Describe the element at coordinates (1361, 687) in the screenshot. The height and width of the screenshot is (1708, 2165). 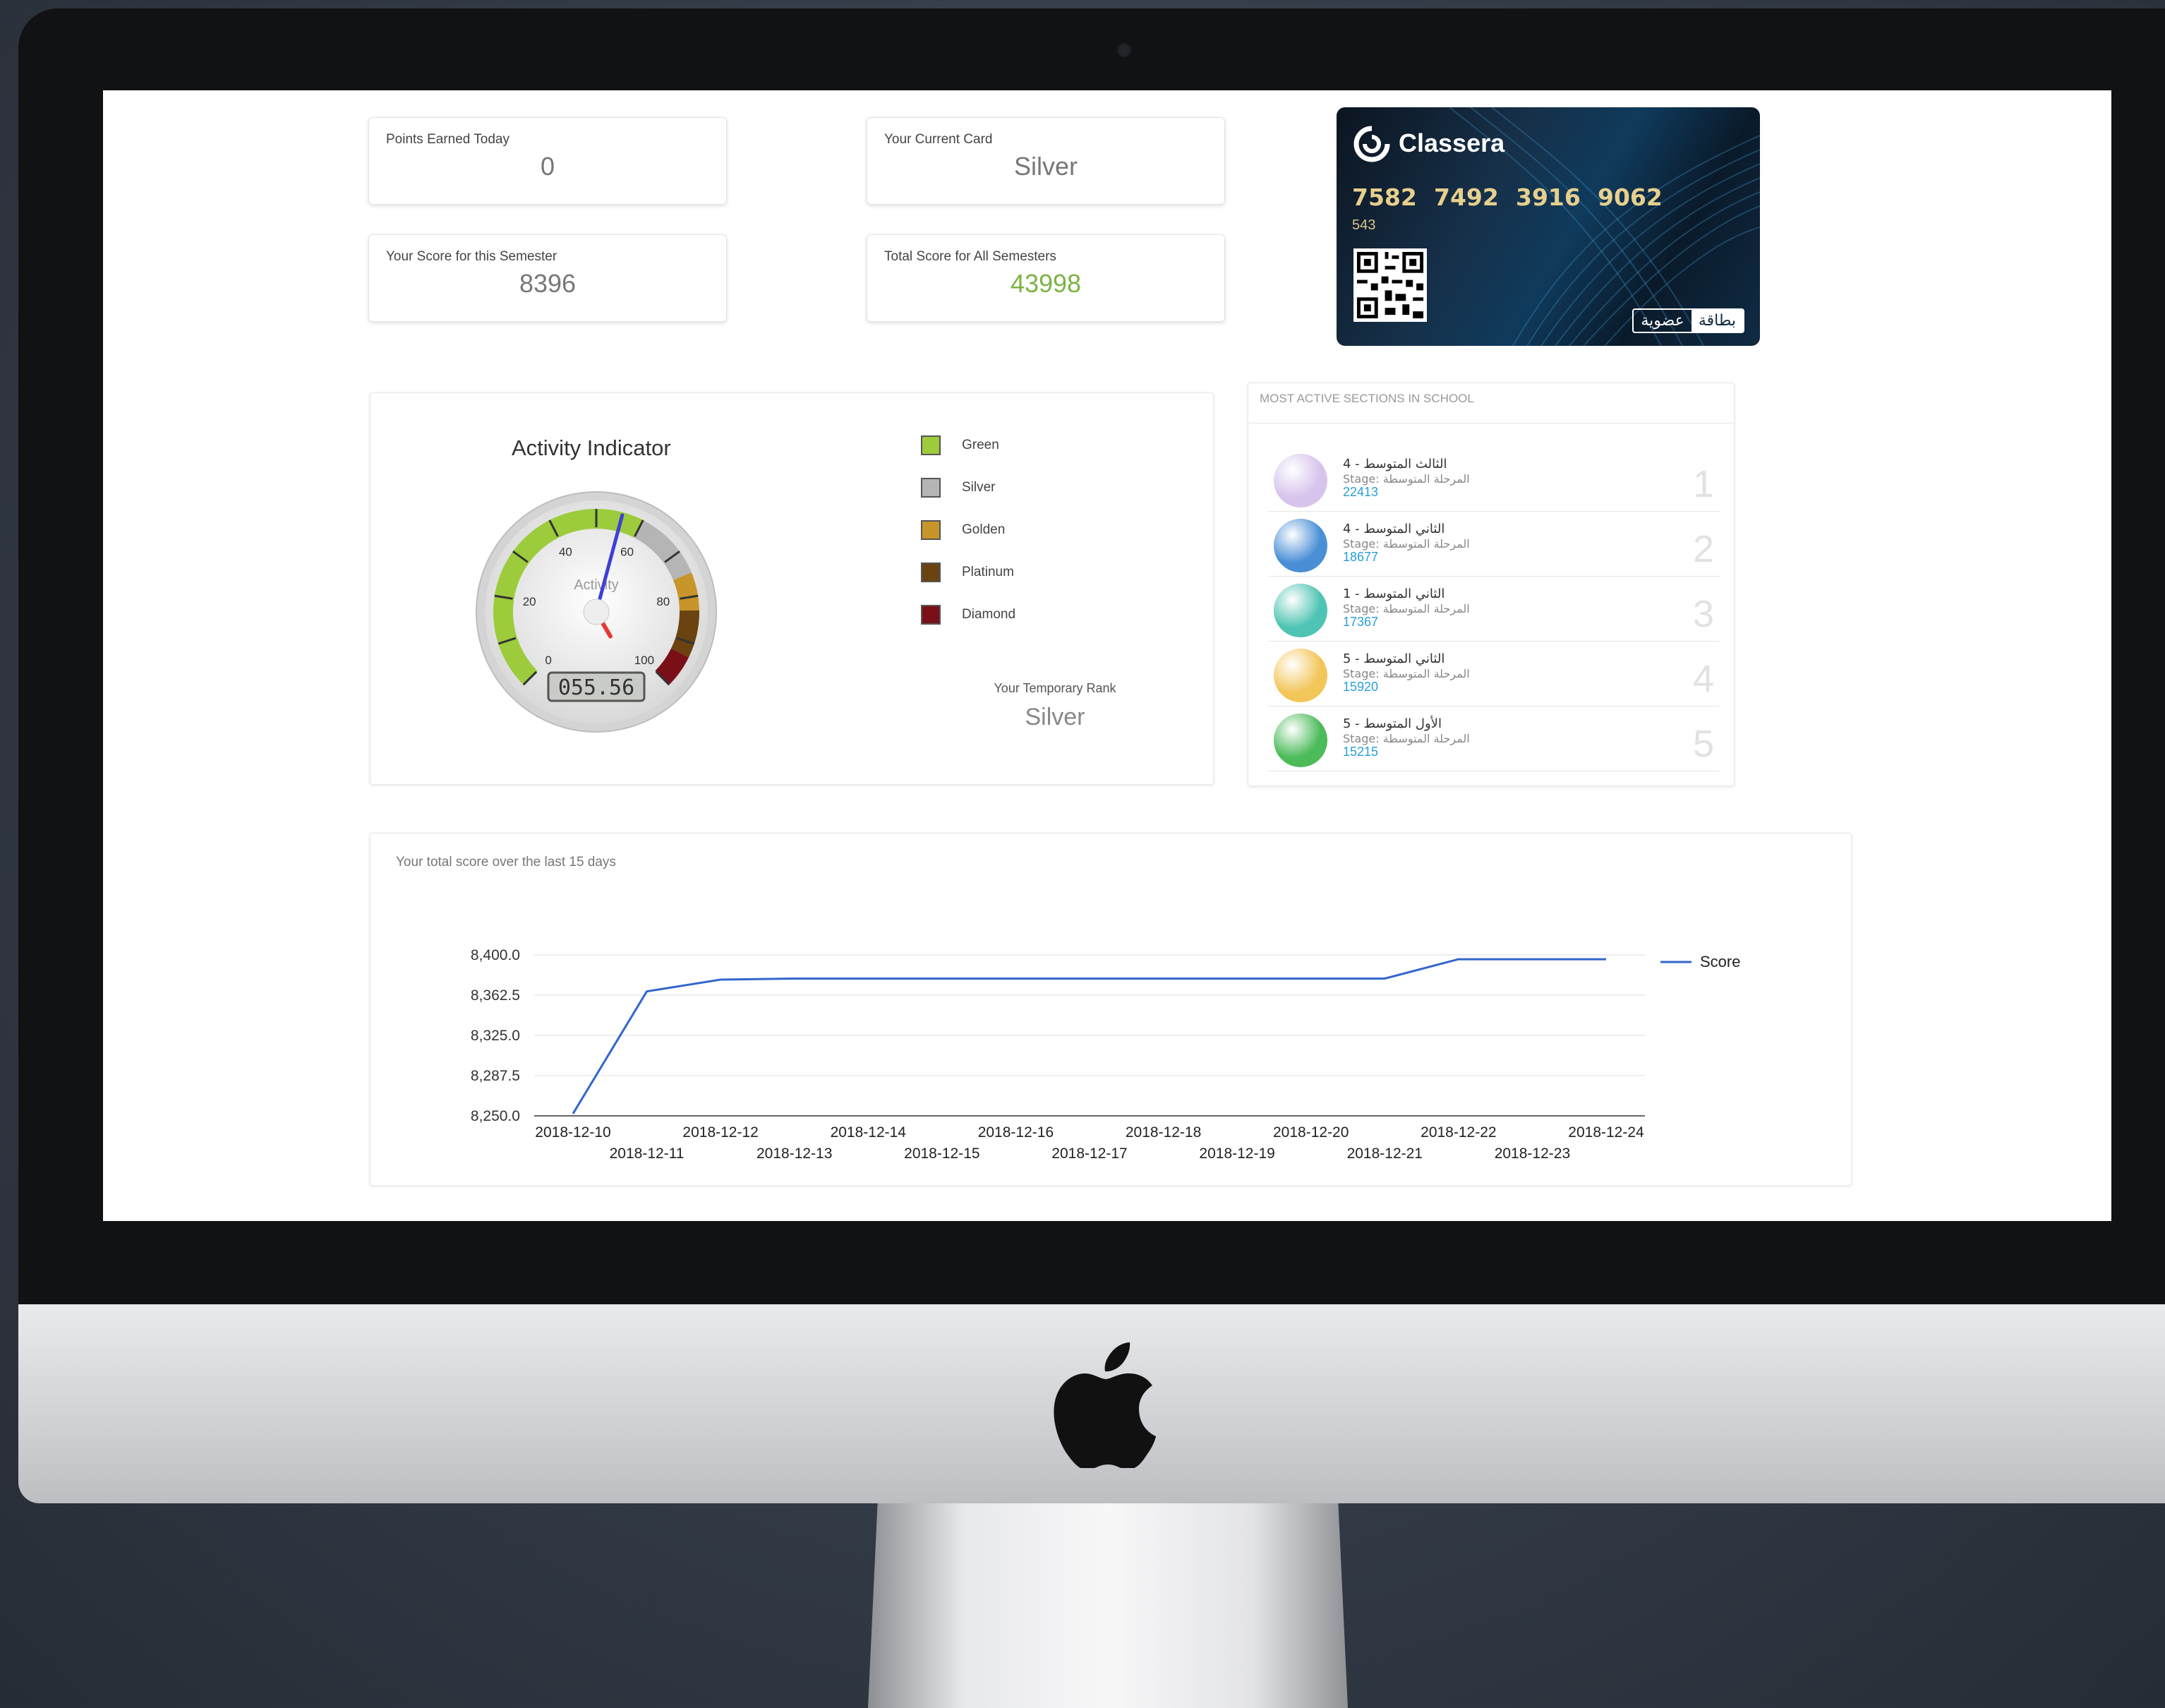
I see `section-count: 15920` at that location.